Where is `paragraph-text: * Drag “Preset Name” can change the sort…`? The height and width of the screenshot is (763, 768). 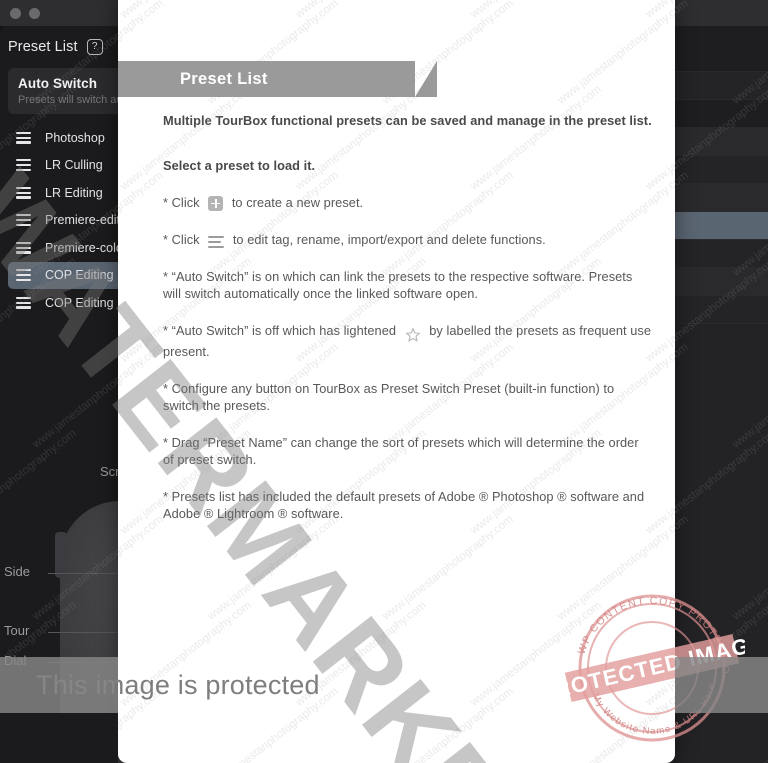 paragraph-text: * Drag “Preset Name” can change the sort… is located at coordinates (401, 451).